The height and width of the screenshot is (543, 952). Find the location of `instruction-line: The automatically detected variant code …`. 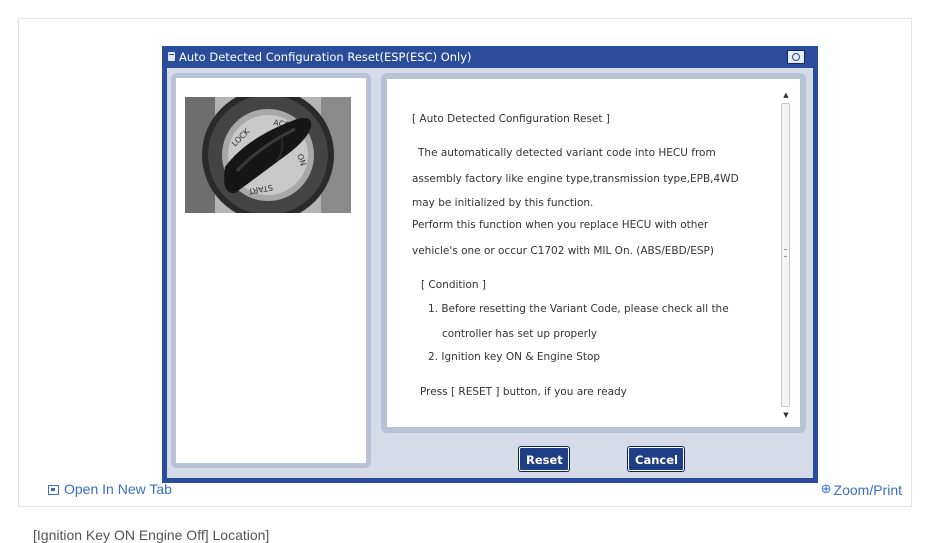

instruction-line: The automatically detected variant code … is located at coordinates (567, 153).